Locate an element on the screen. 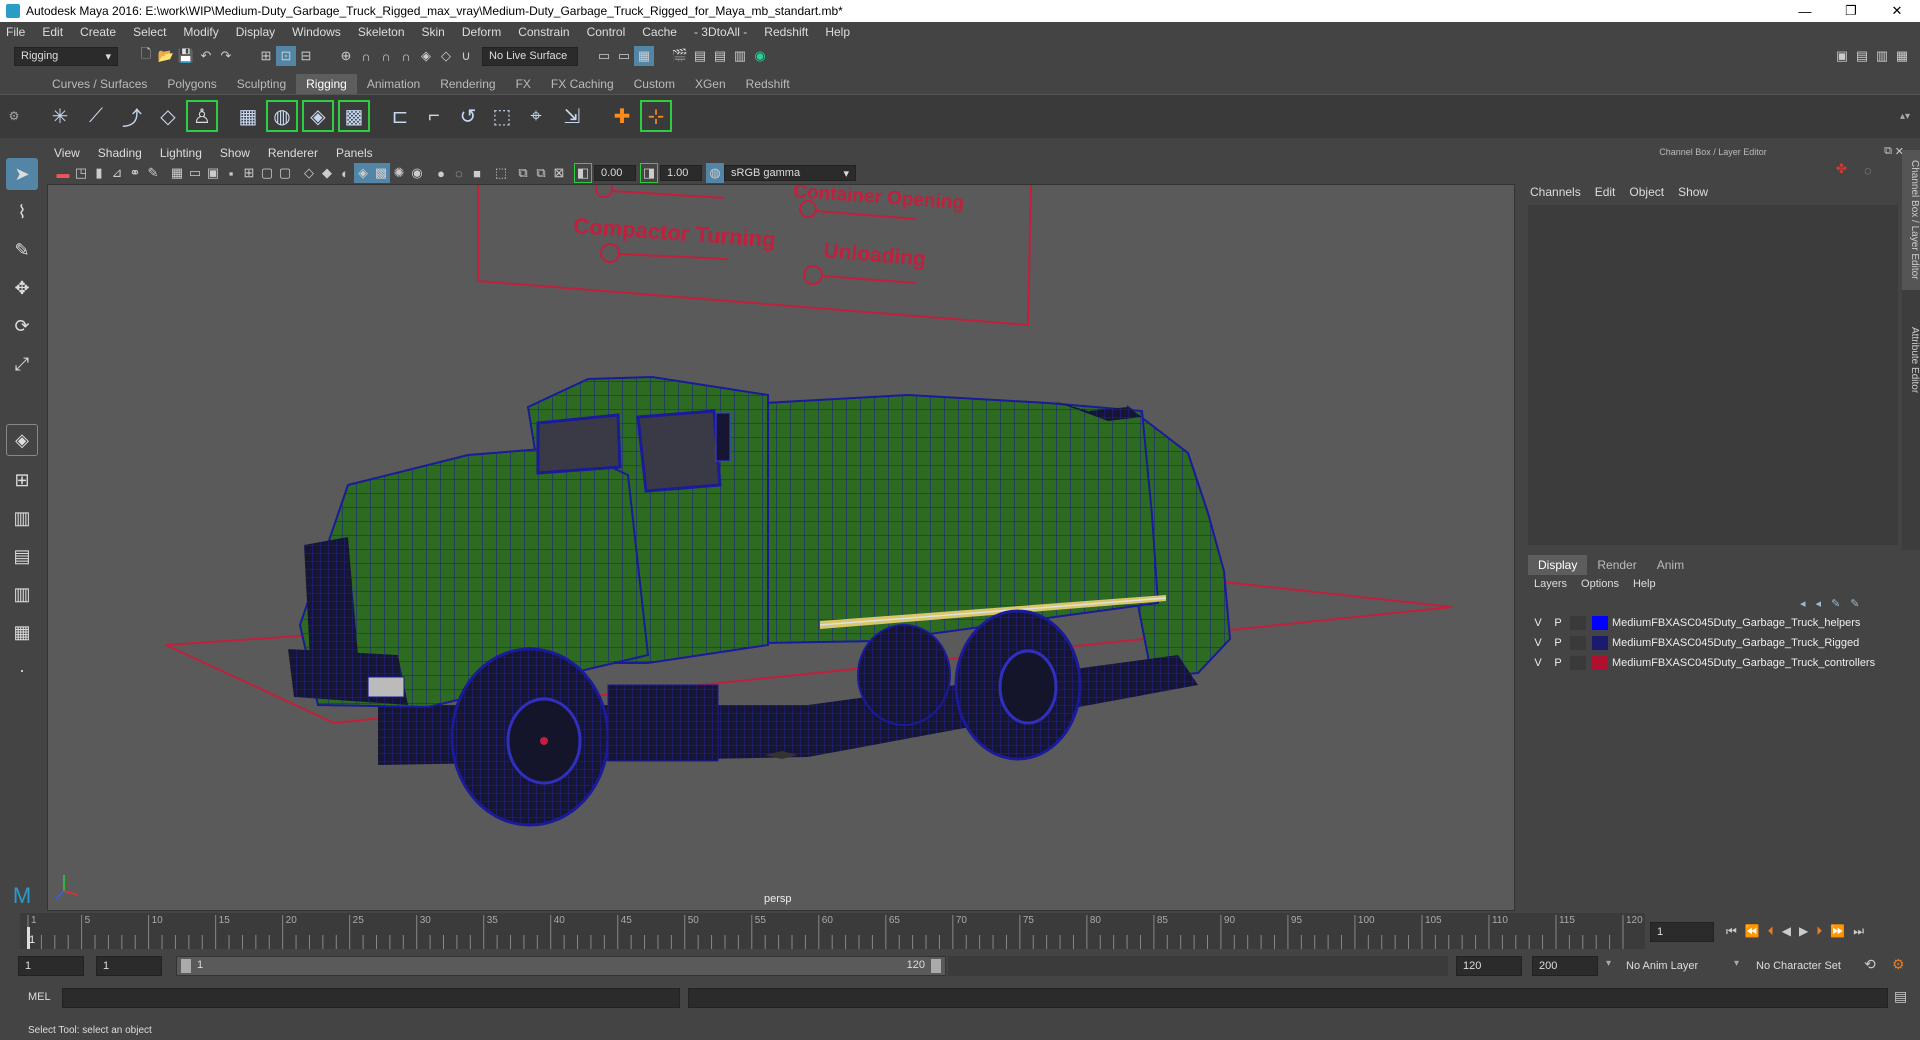 Image resolution: width=1920 pixels, height=1040 pixels. channel-list-area is located at coordinates (1713, 375).